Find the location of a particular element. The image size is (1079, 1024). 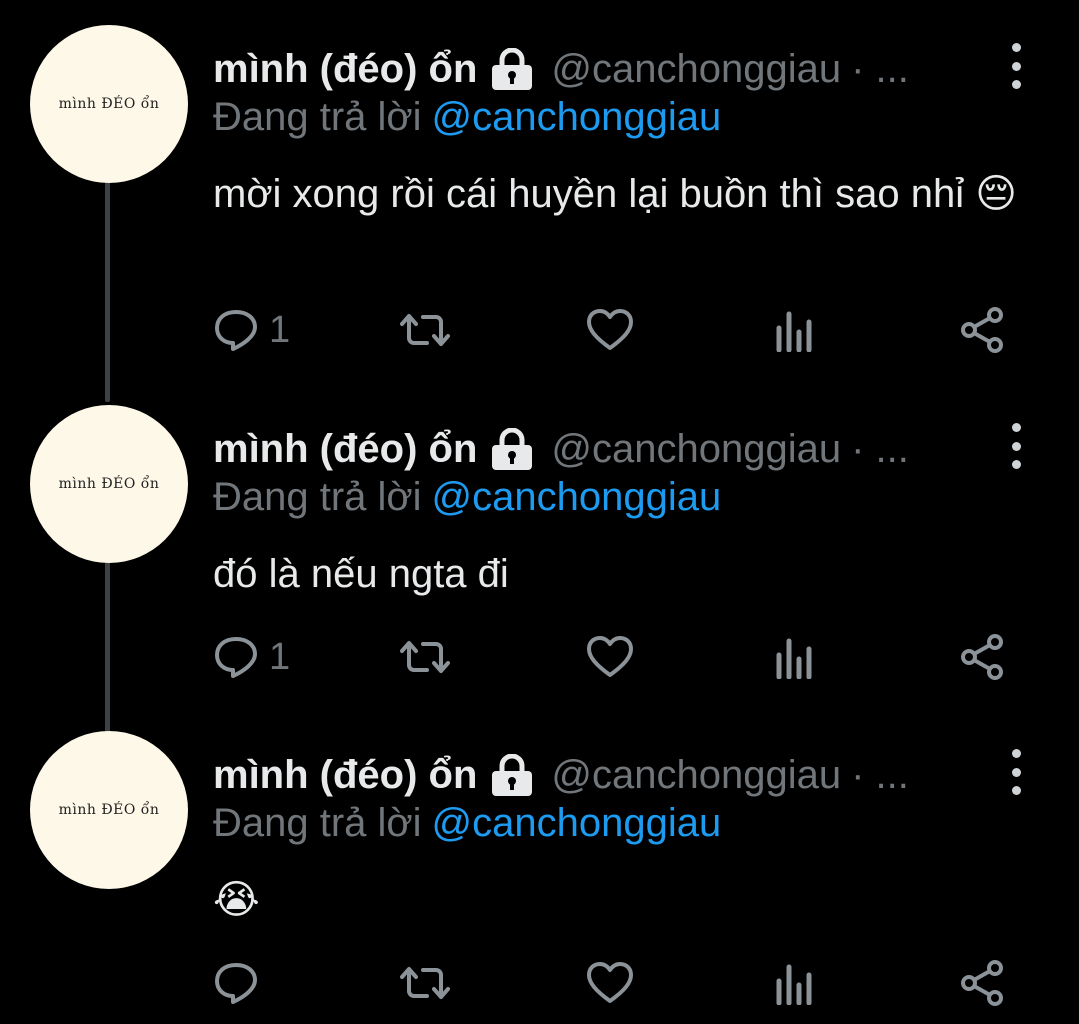

reply-button is located at coordinates (241, 983).